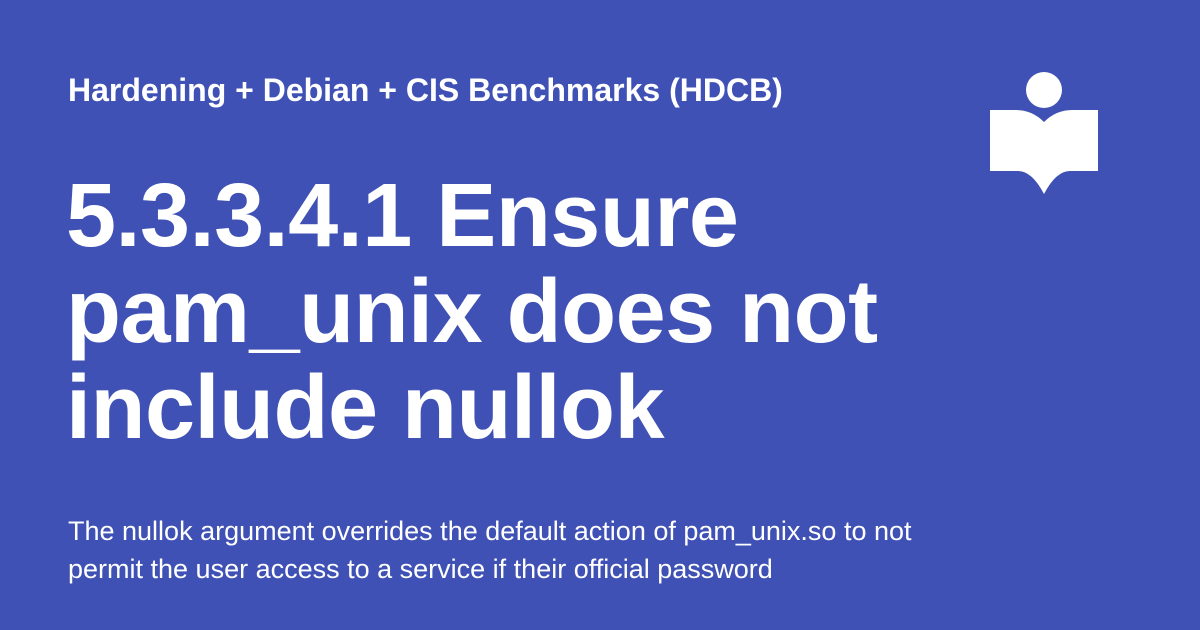 Image resolution: width=1200 pixels, height=630 pixels. What do you see at coordinates (1044, 133) in the screenshot?
I see `reader-book-icon` at bounding box center [1044, 133].